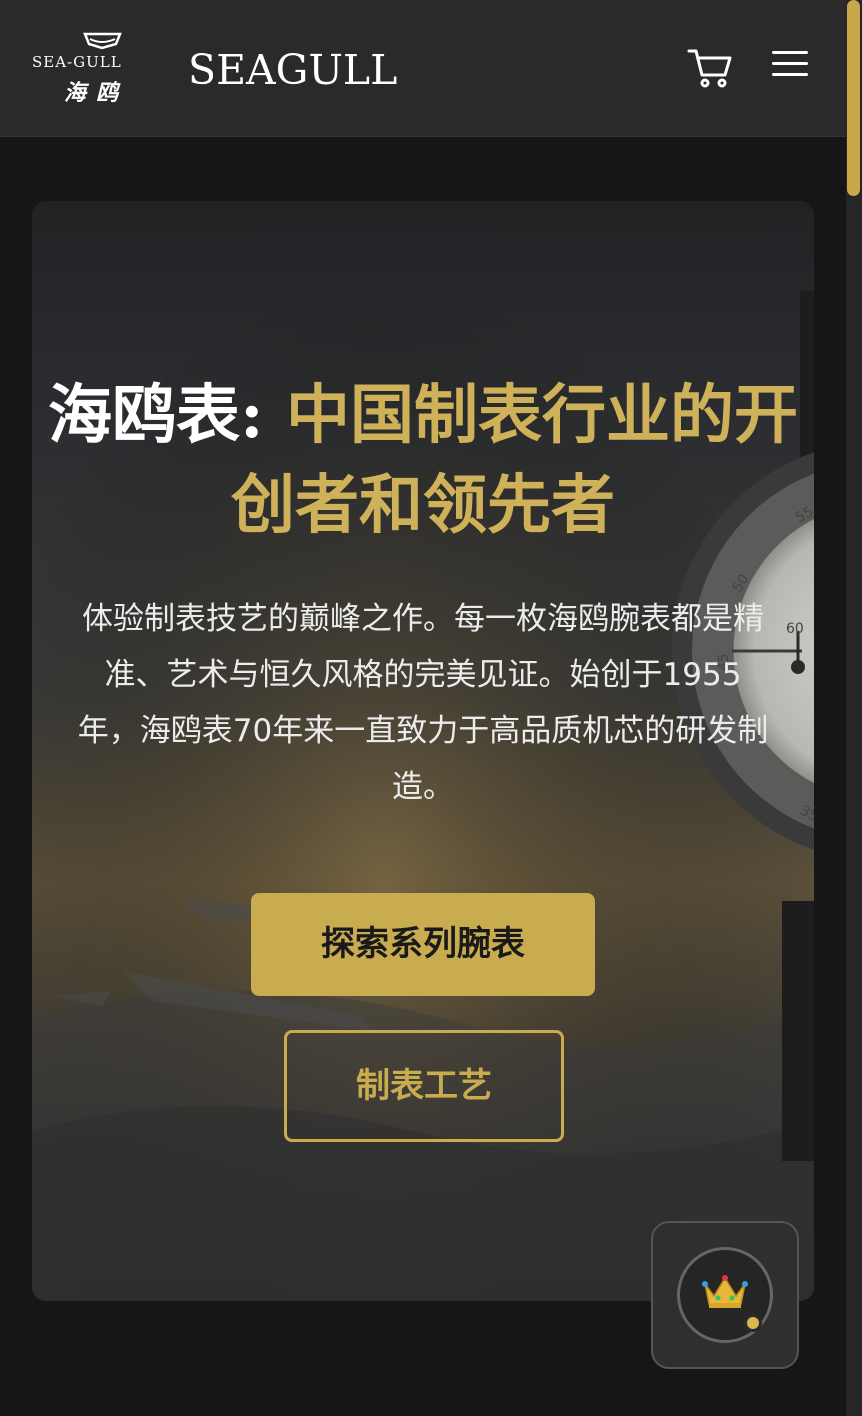  I want to click on vip-ring, so click(725, 1295).